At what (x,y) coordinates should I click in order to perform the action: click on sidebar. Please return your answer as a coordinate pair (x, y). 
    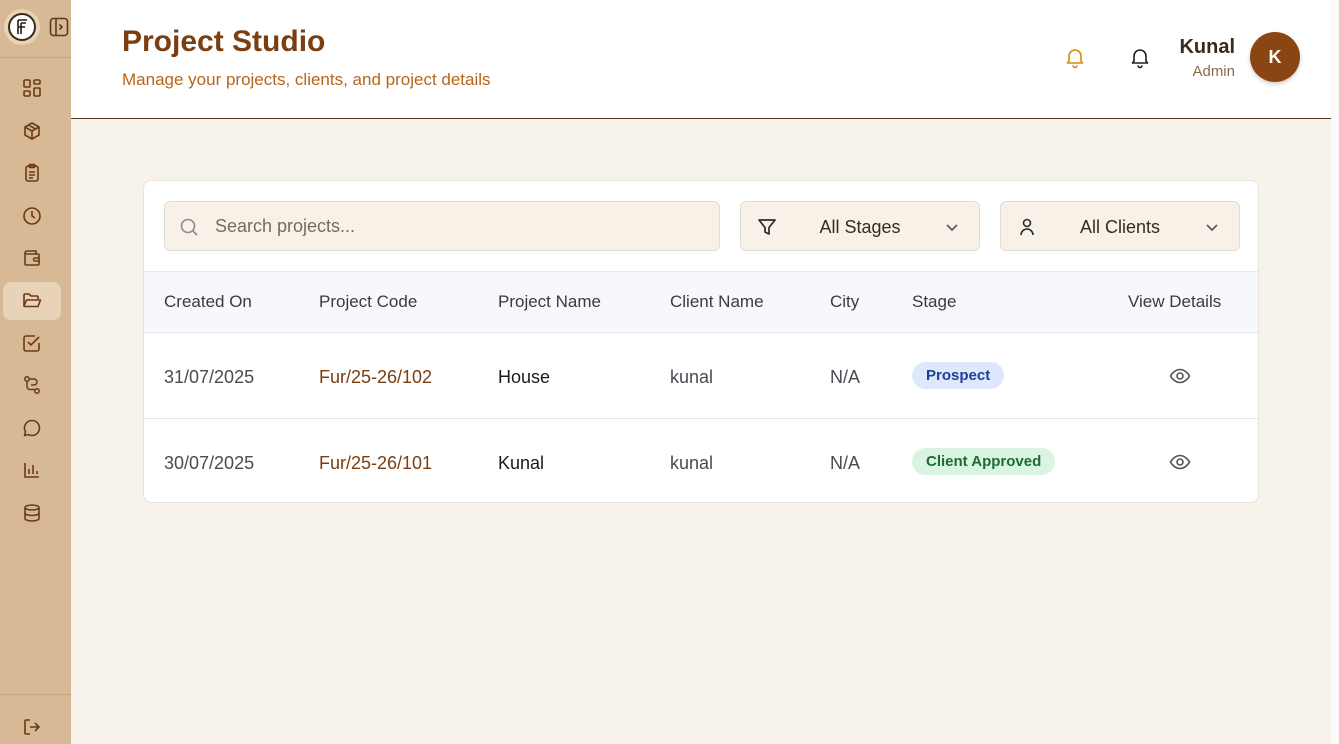
    Looking at the image, I should click on (35, 372).